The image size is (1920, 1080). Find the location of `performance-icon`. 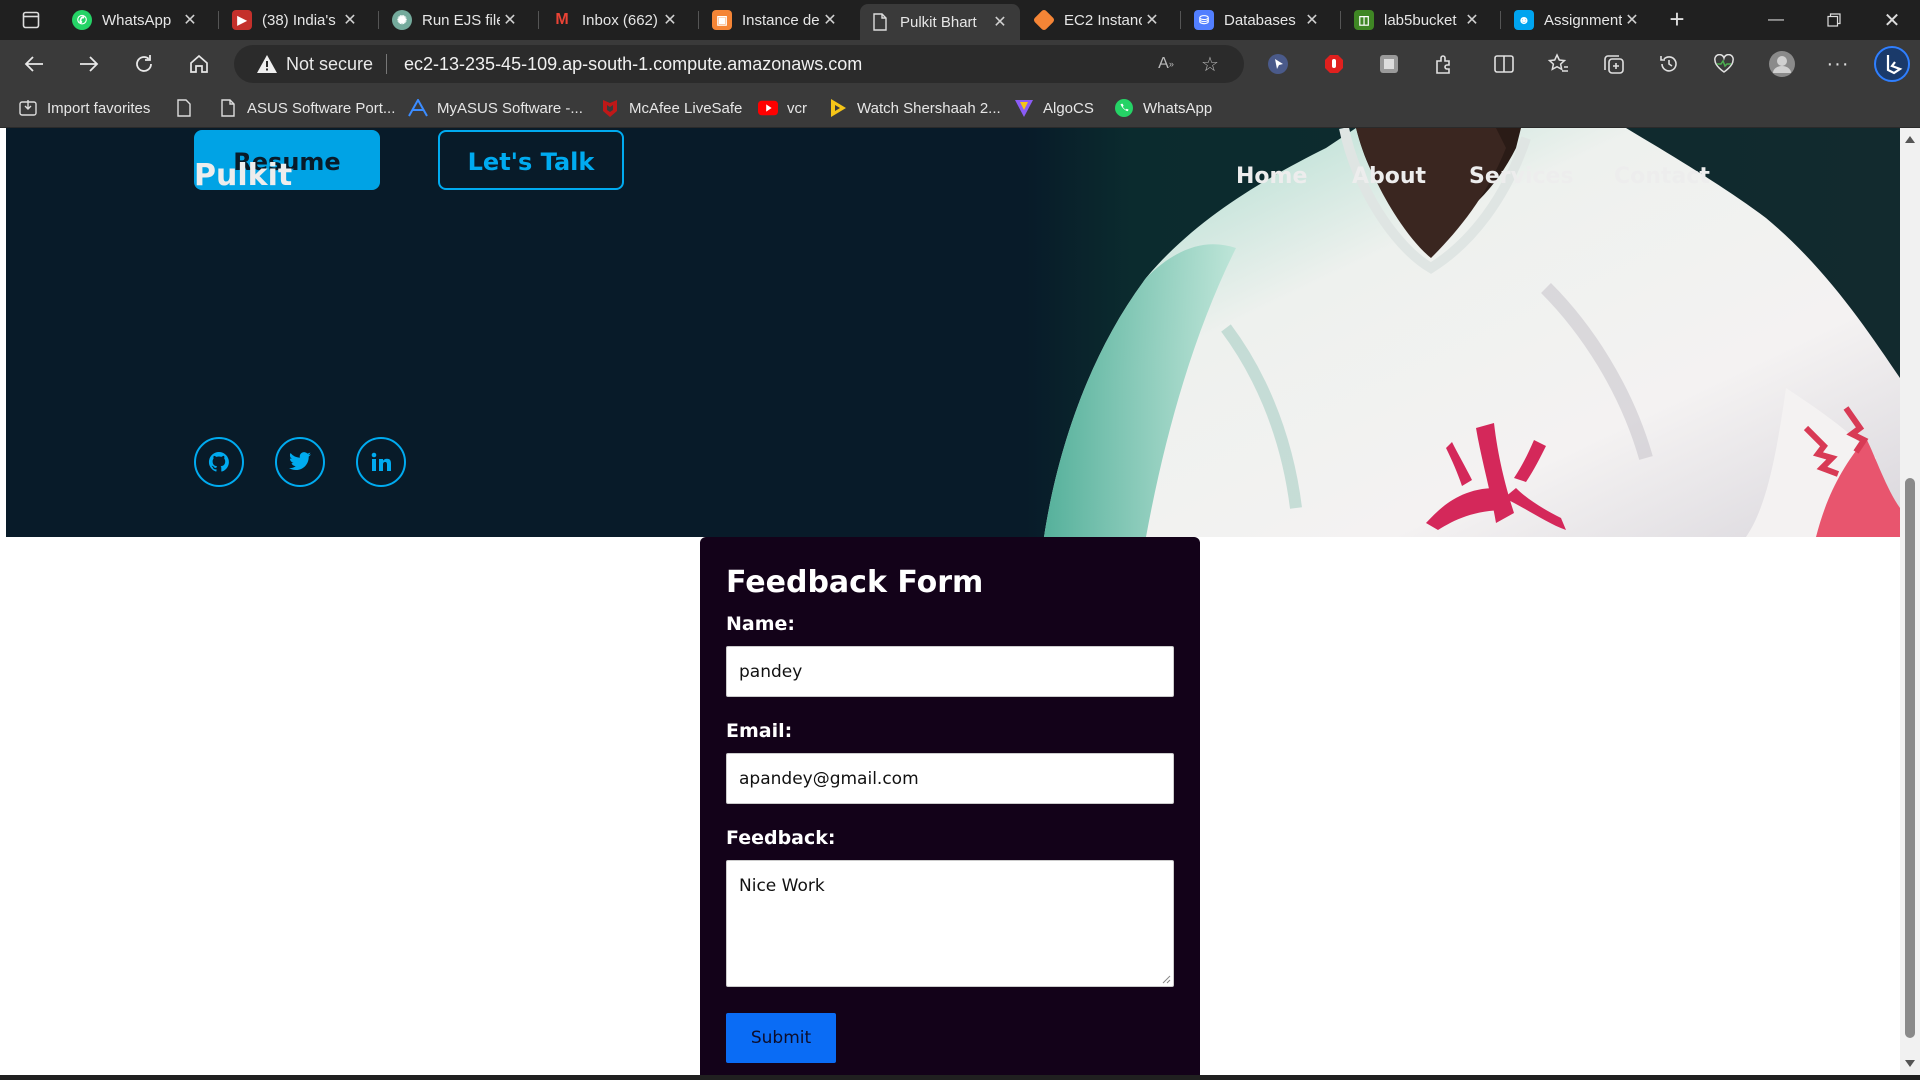

performance-icon is located at coordinates (1724, 64).